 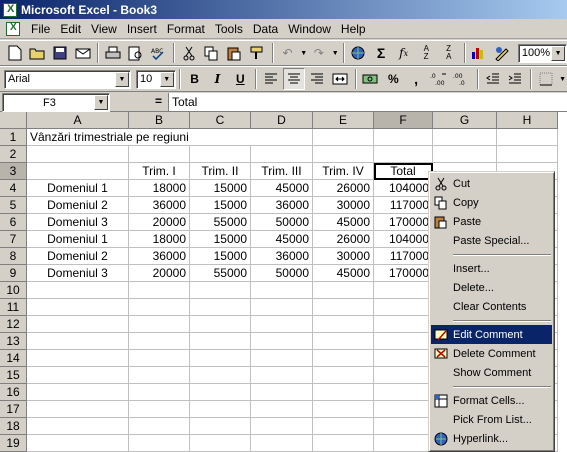 What do you see at coordinates (502, 53) in the screenshot?
I see `drawing-icon` at bounding box center [502, 53].